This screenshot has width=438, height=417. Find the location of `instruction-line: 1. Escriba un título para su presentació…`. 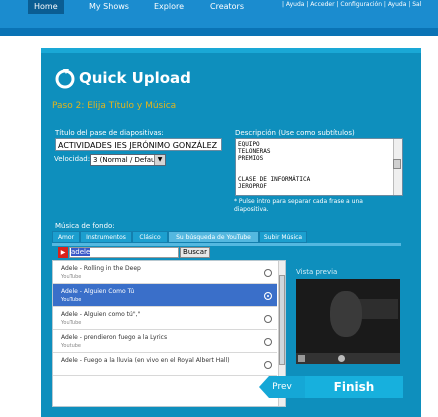

instruction-line: 1. Escriba un título para su presentació… is located at coordinates (124, 382).